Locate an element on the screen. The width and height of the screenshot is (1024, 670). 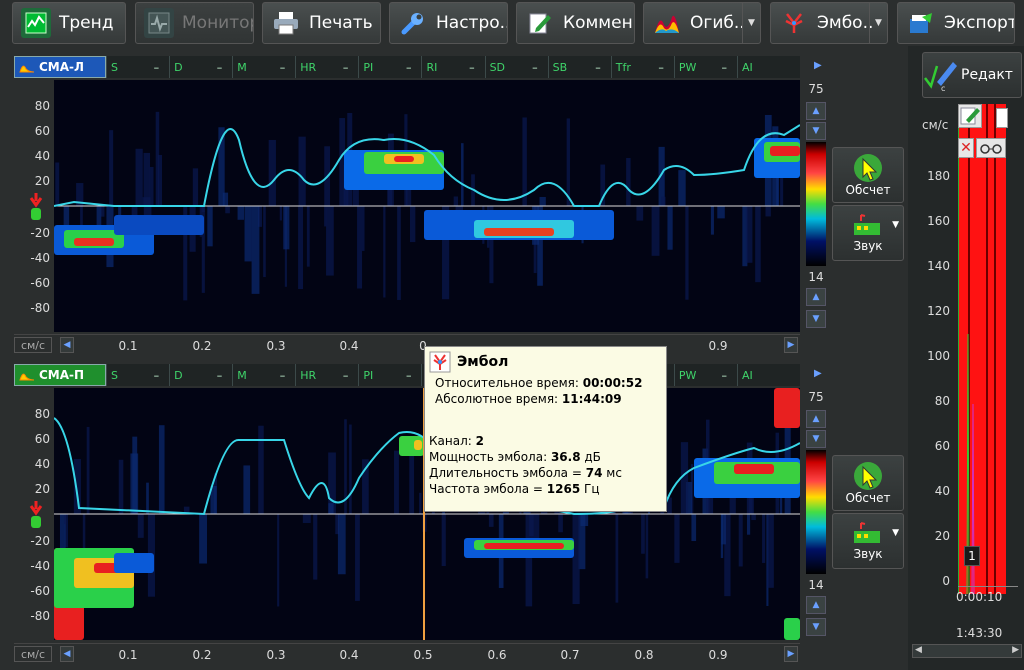
delete-icon: ✕ is located at coordinates (966, 148).